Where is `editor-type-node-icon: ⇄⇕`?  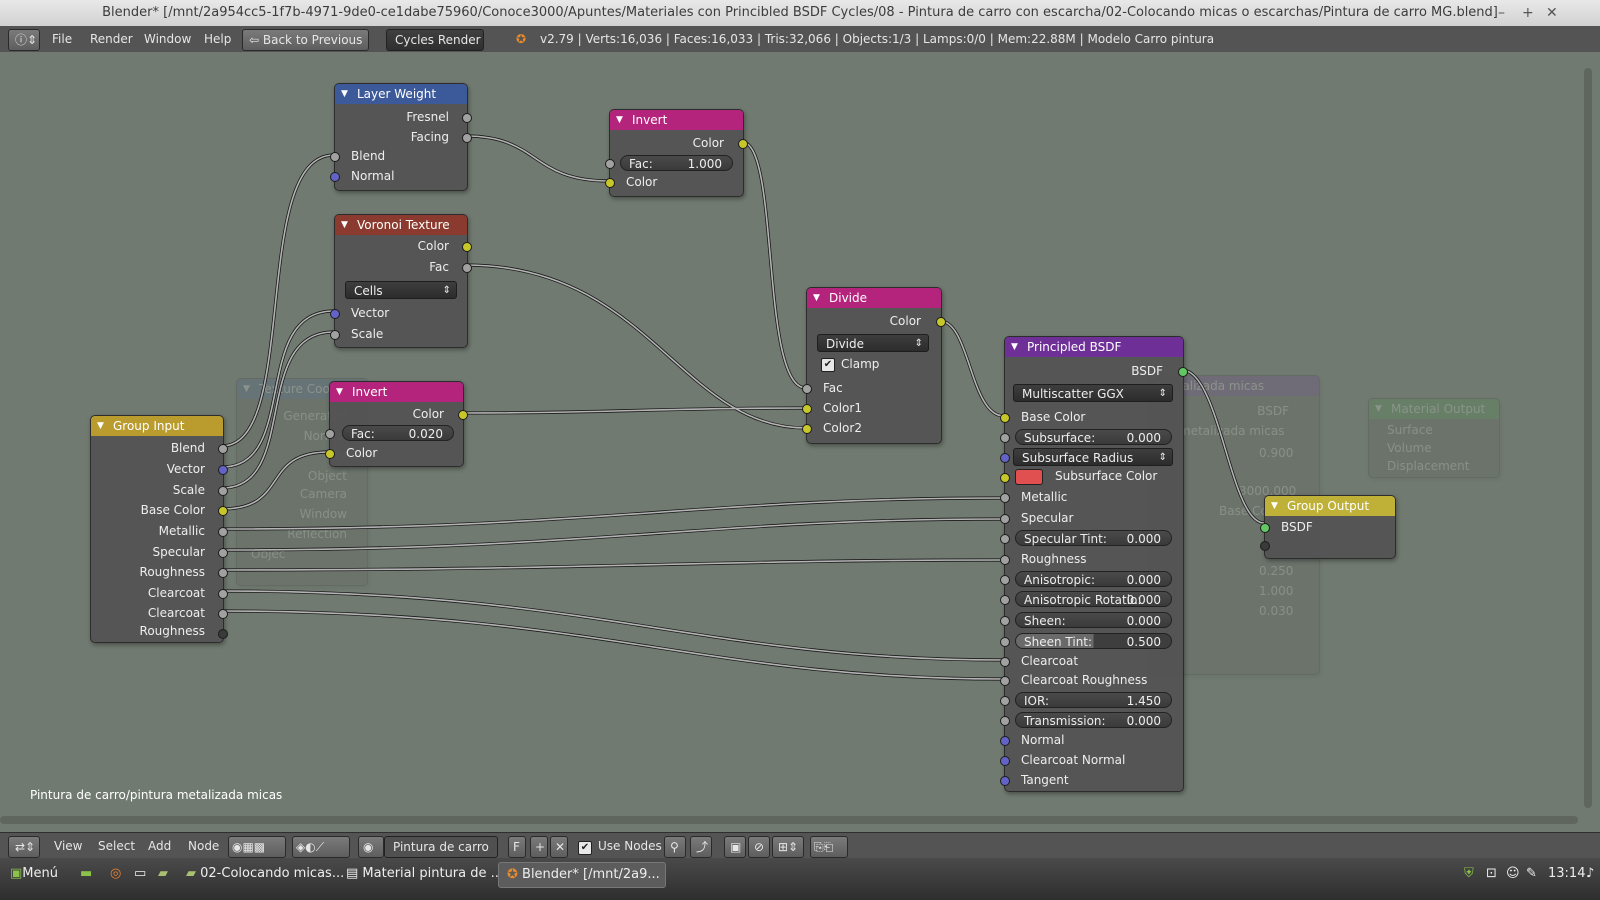 editor-type-node-icon: ⇄⇕ is located at coordinates (24, 847).